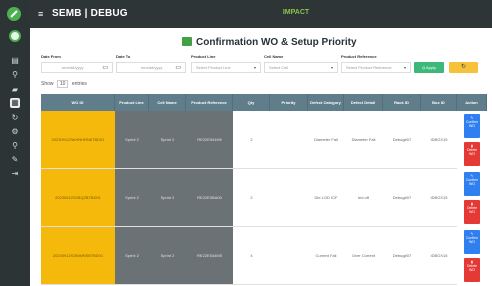 The image size is (492, 286). Describe the element at coordinates (15, 36) in the screenshot. I see `avatar-icon` at that location.